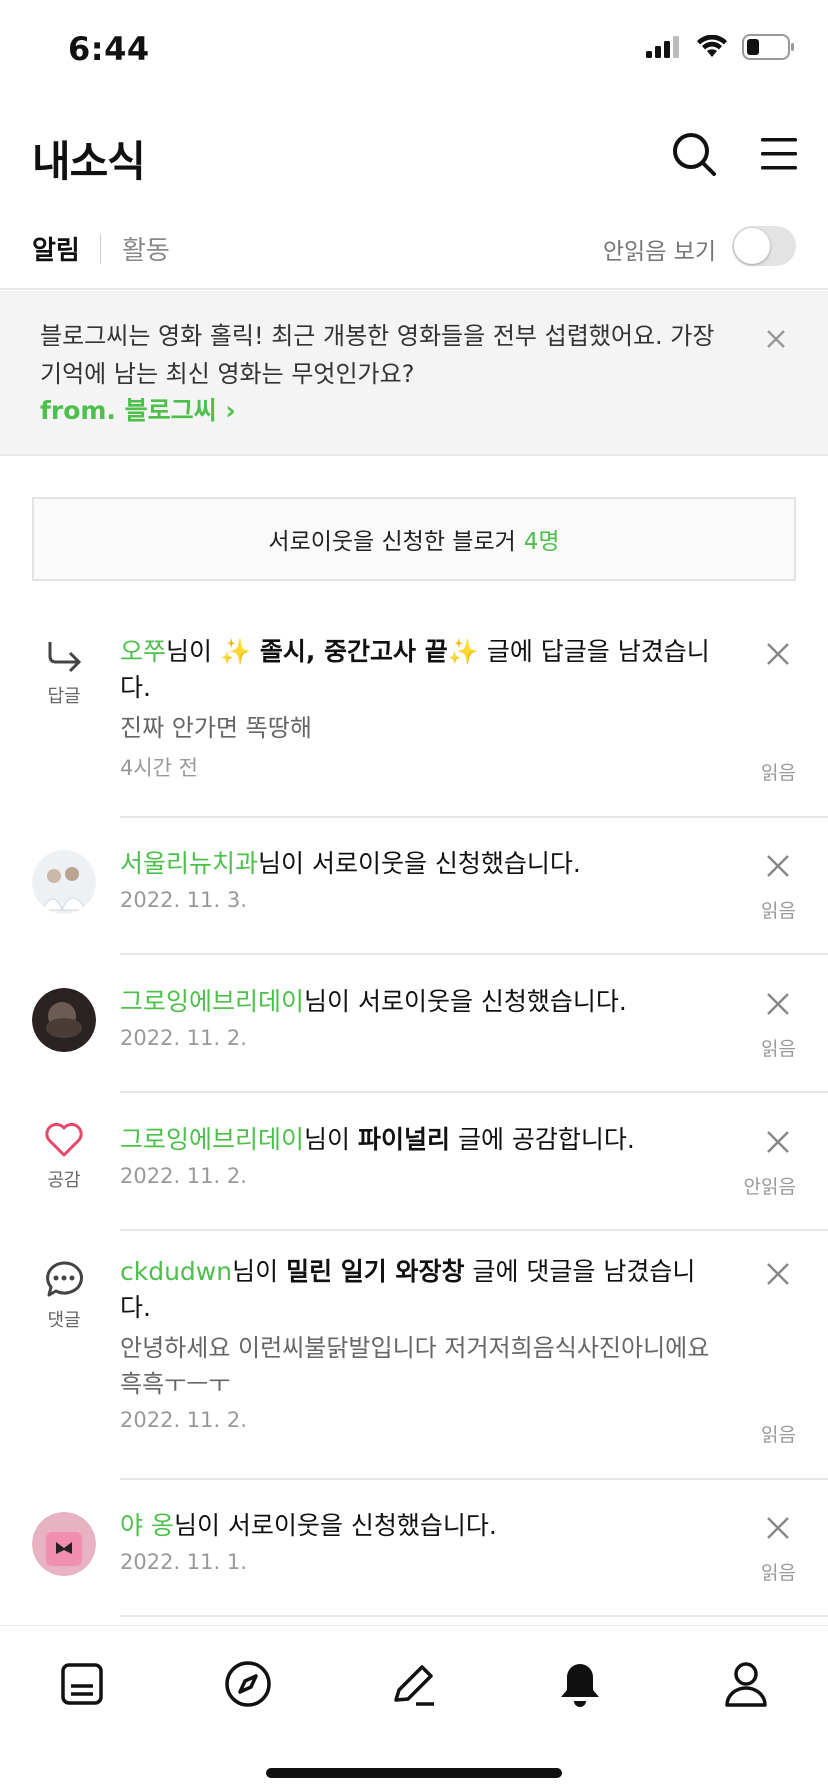 The height and width of the screenshot is (1792, 828). Describe the element at coordinates (146, 248) in the screenshot. I see `tab-activity: 활동` at that location.